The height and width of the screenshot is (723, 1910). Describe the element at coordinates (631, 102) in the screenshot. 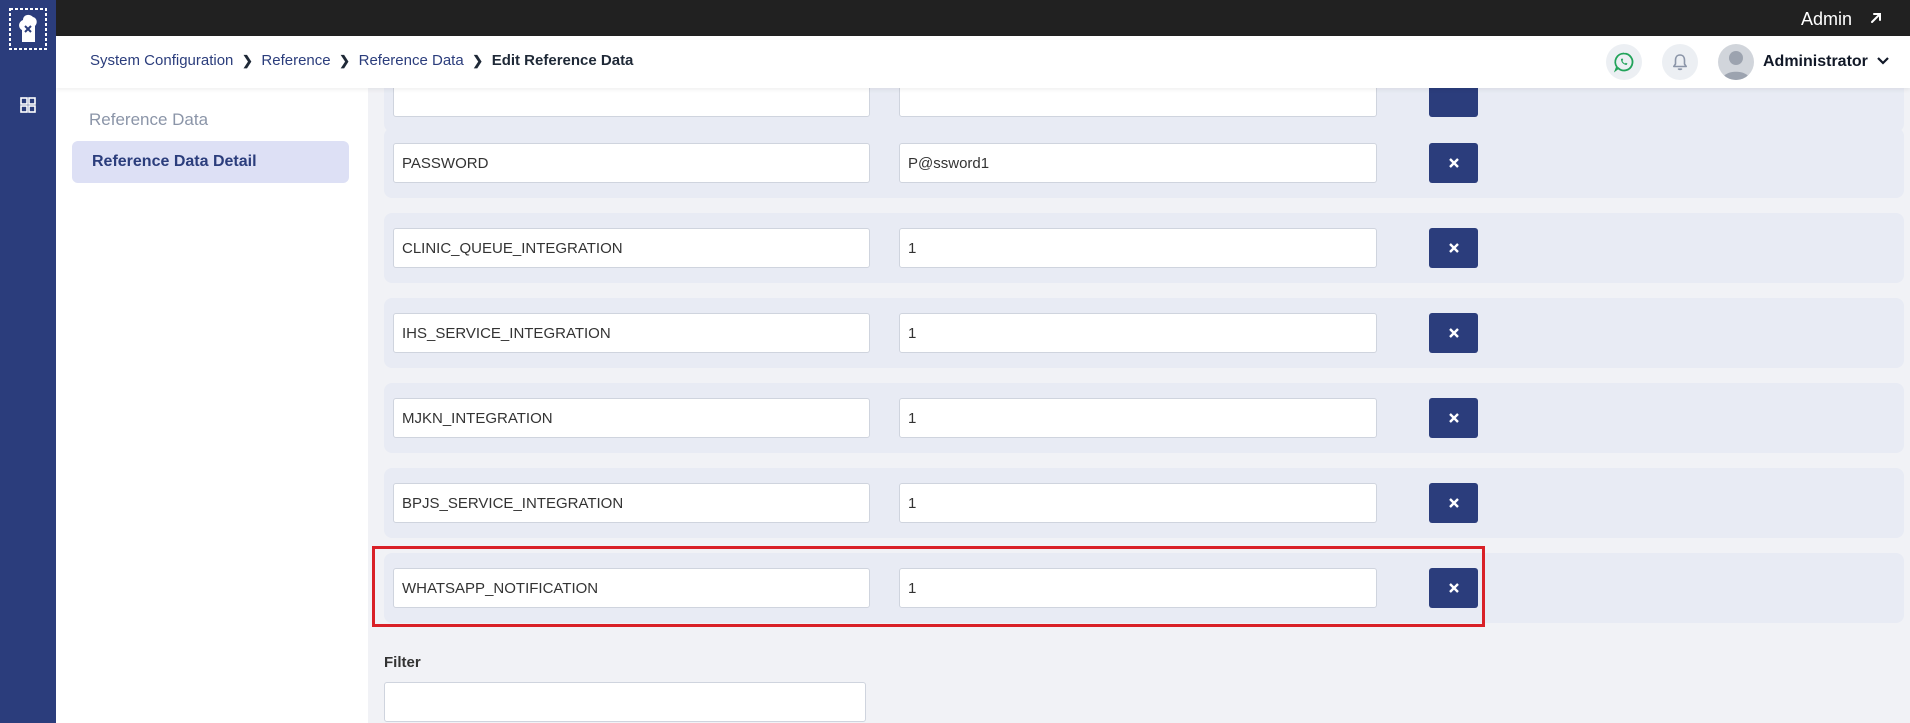

I see `key-input` at that location.